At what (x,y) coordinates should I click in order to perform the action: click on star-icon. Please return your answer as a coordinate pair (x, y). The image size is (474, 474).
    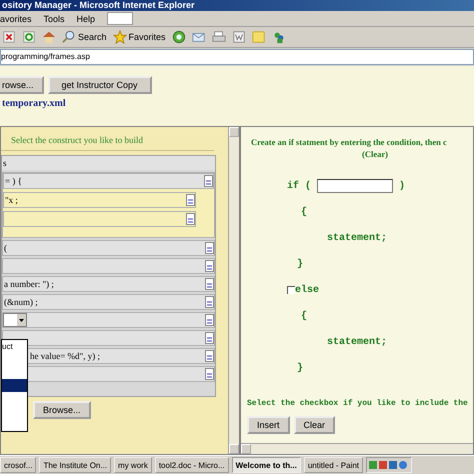
    Looking at the image, I should click on (119, 37).